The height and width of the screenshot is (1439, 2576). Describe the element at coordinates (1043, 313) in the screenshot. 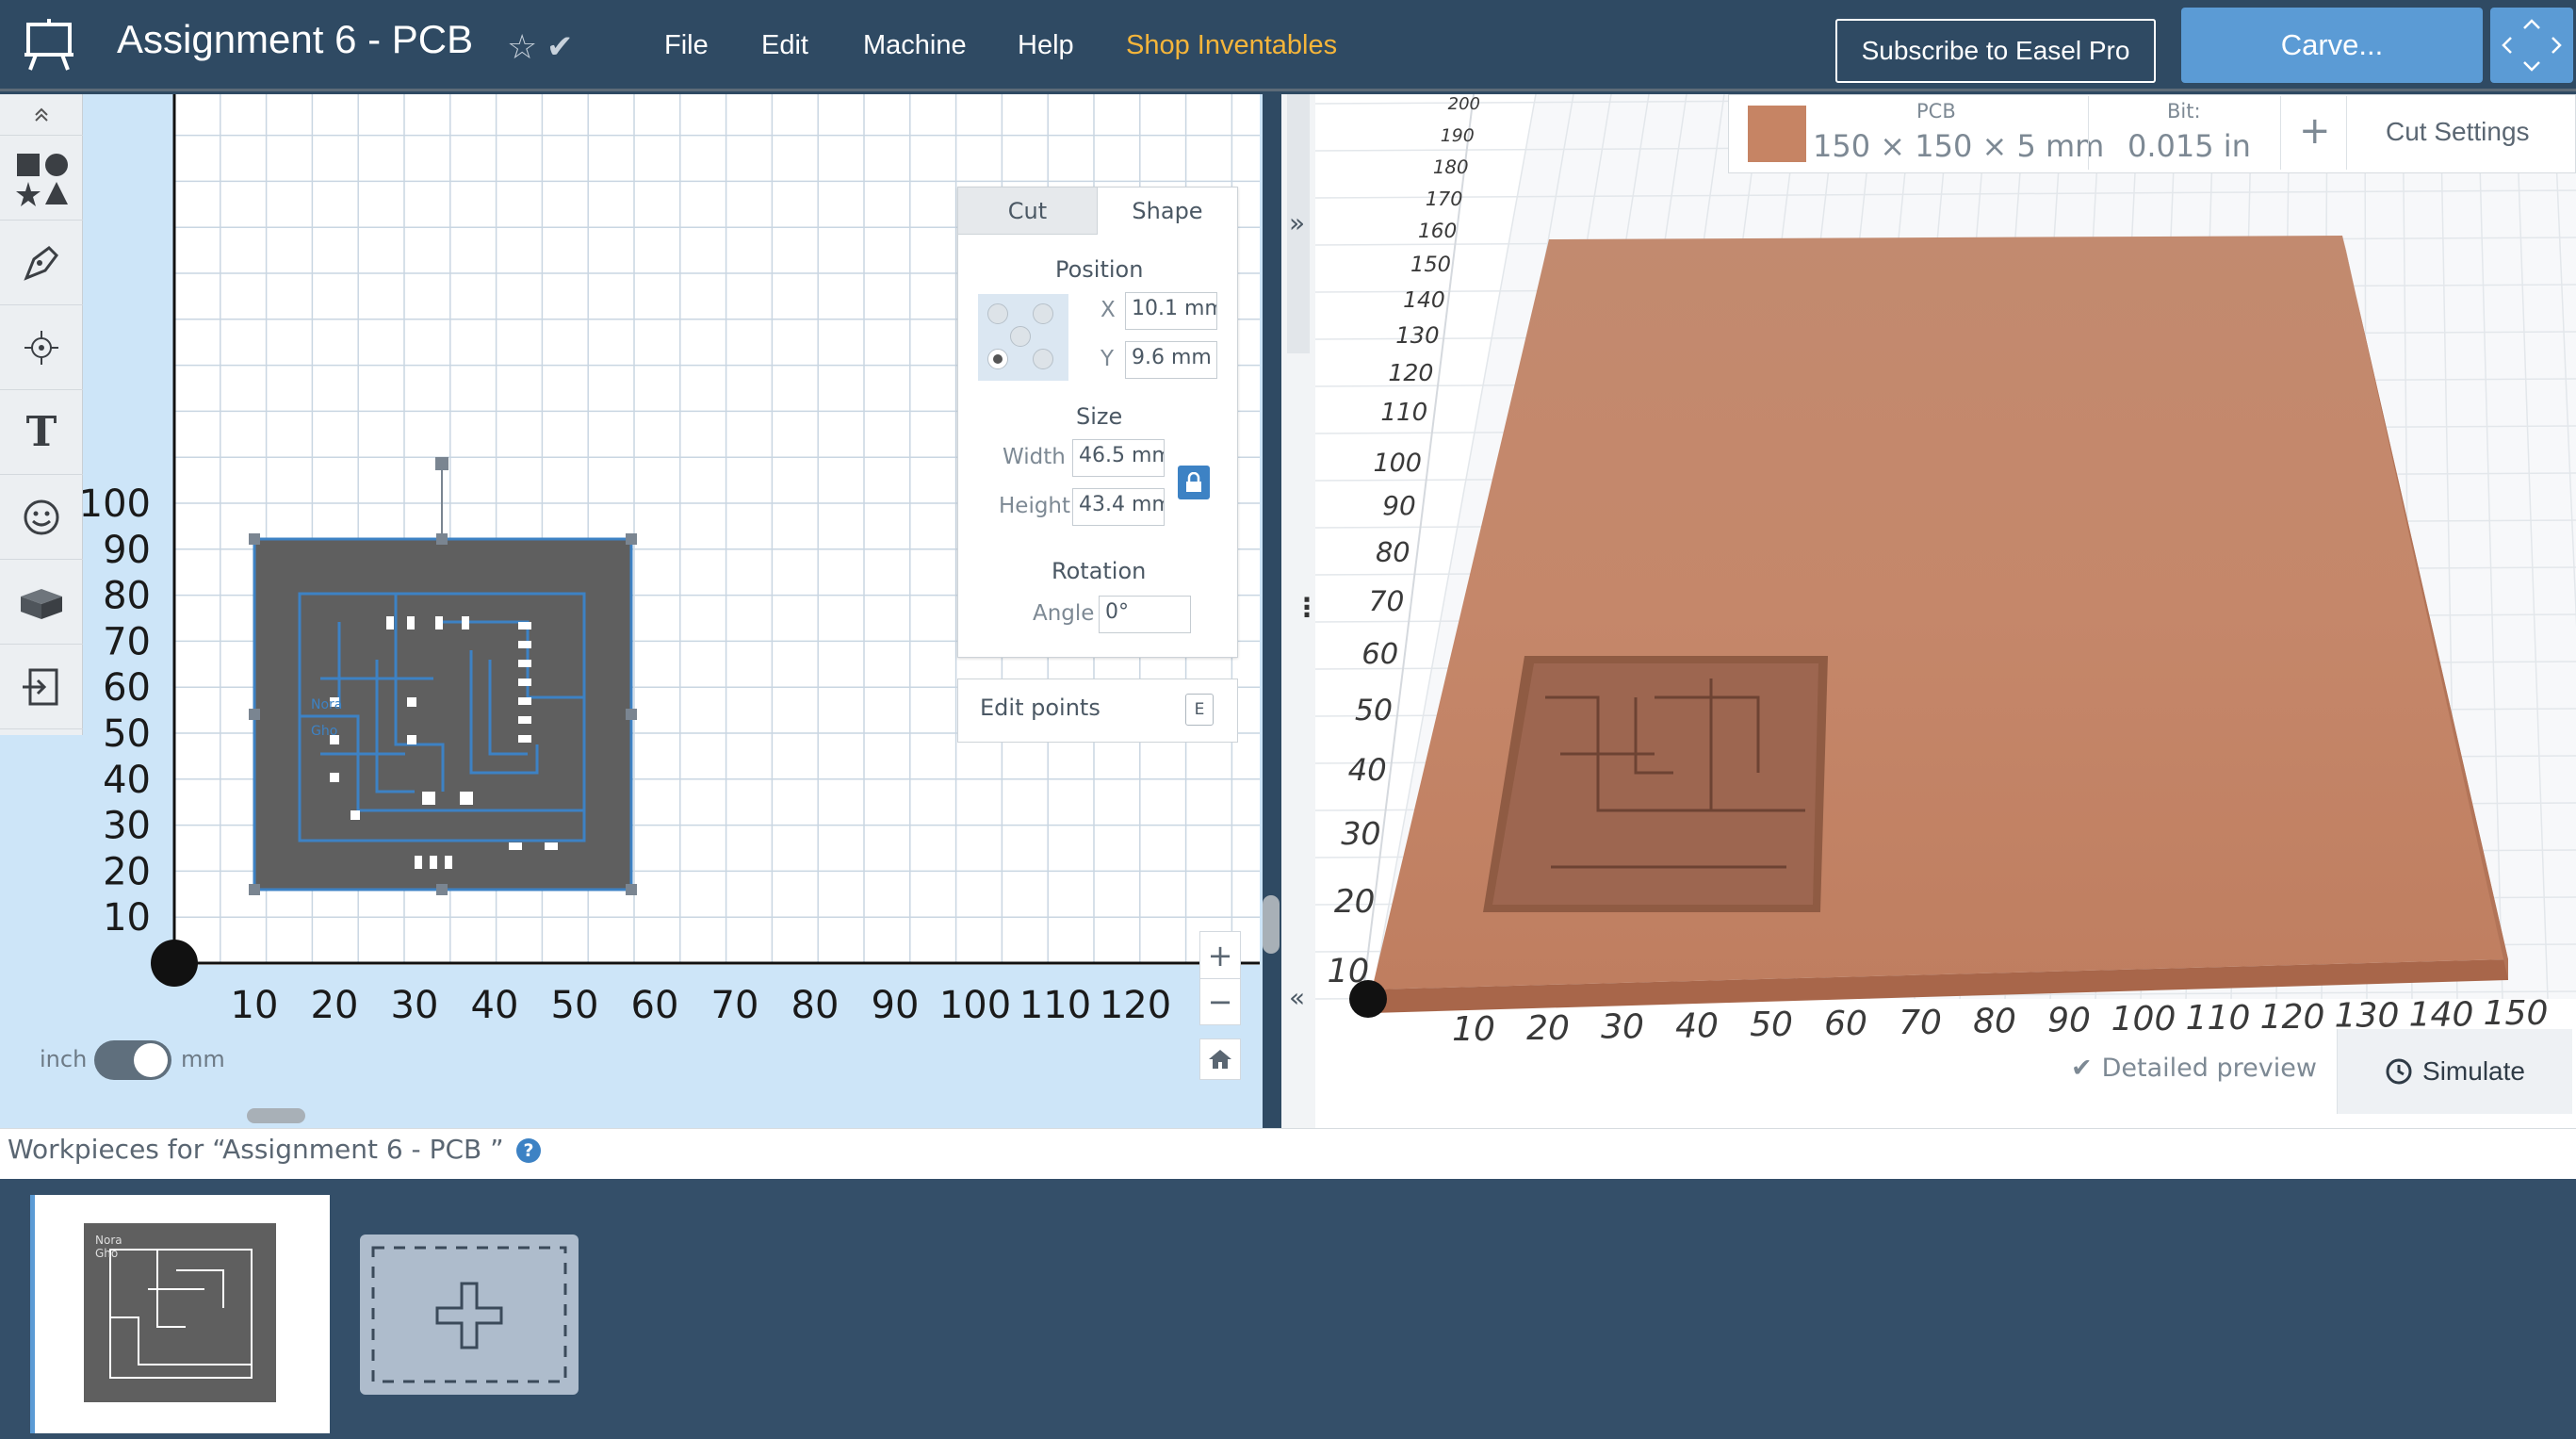

I see `anchor-top-right` at that location.